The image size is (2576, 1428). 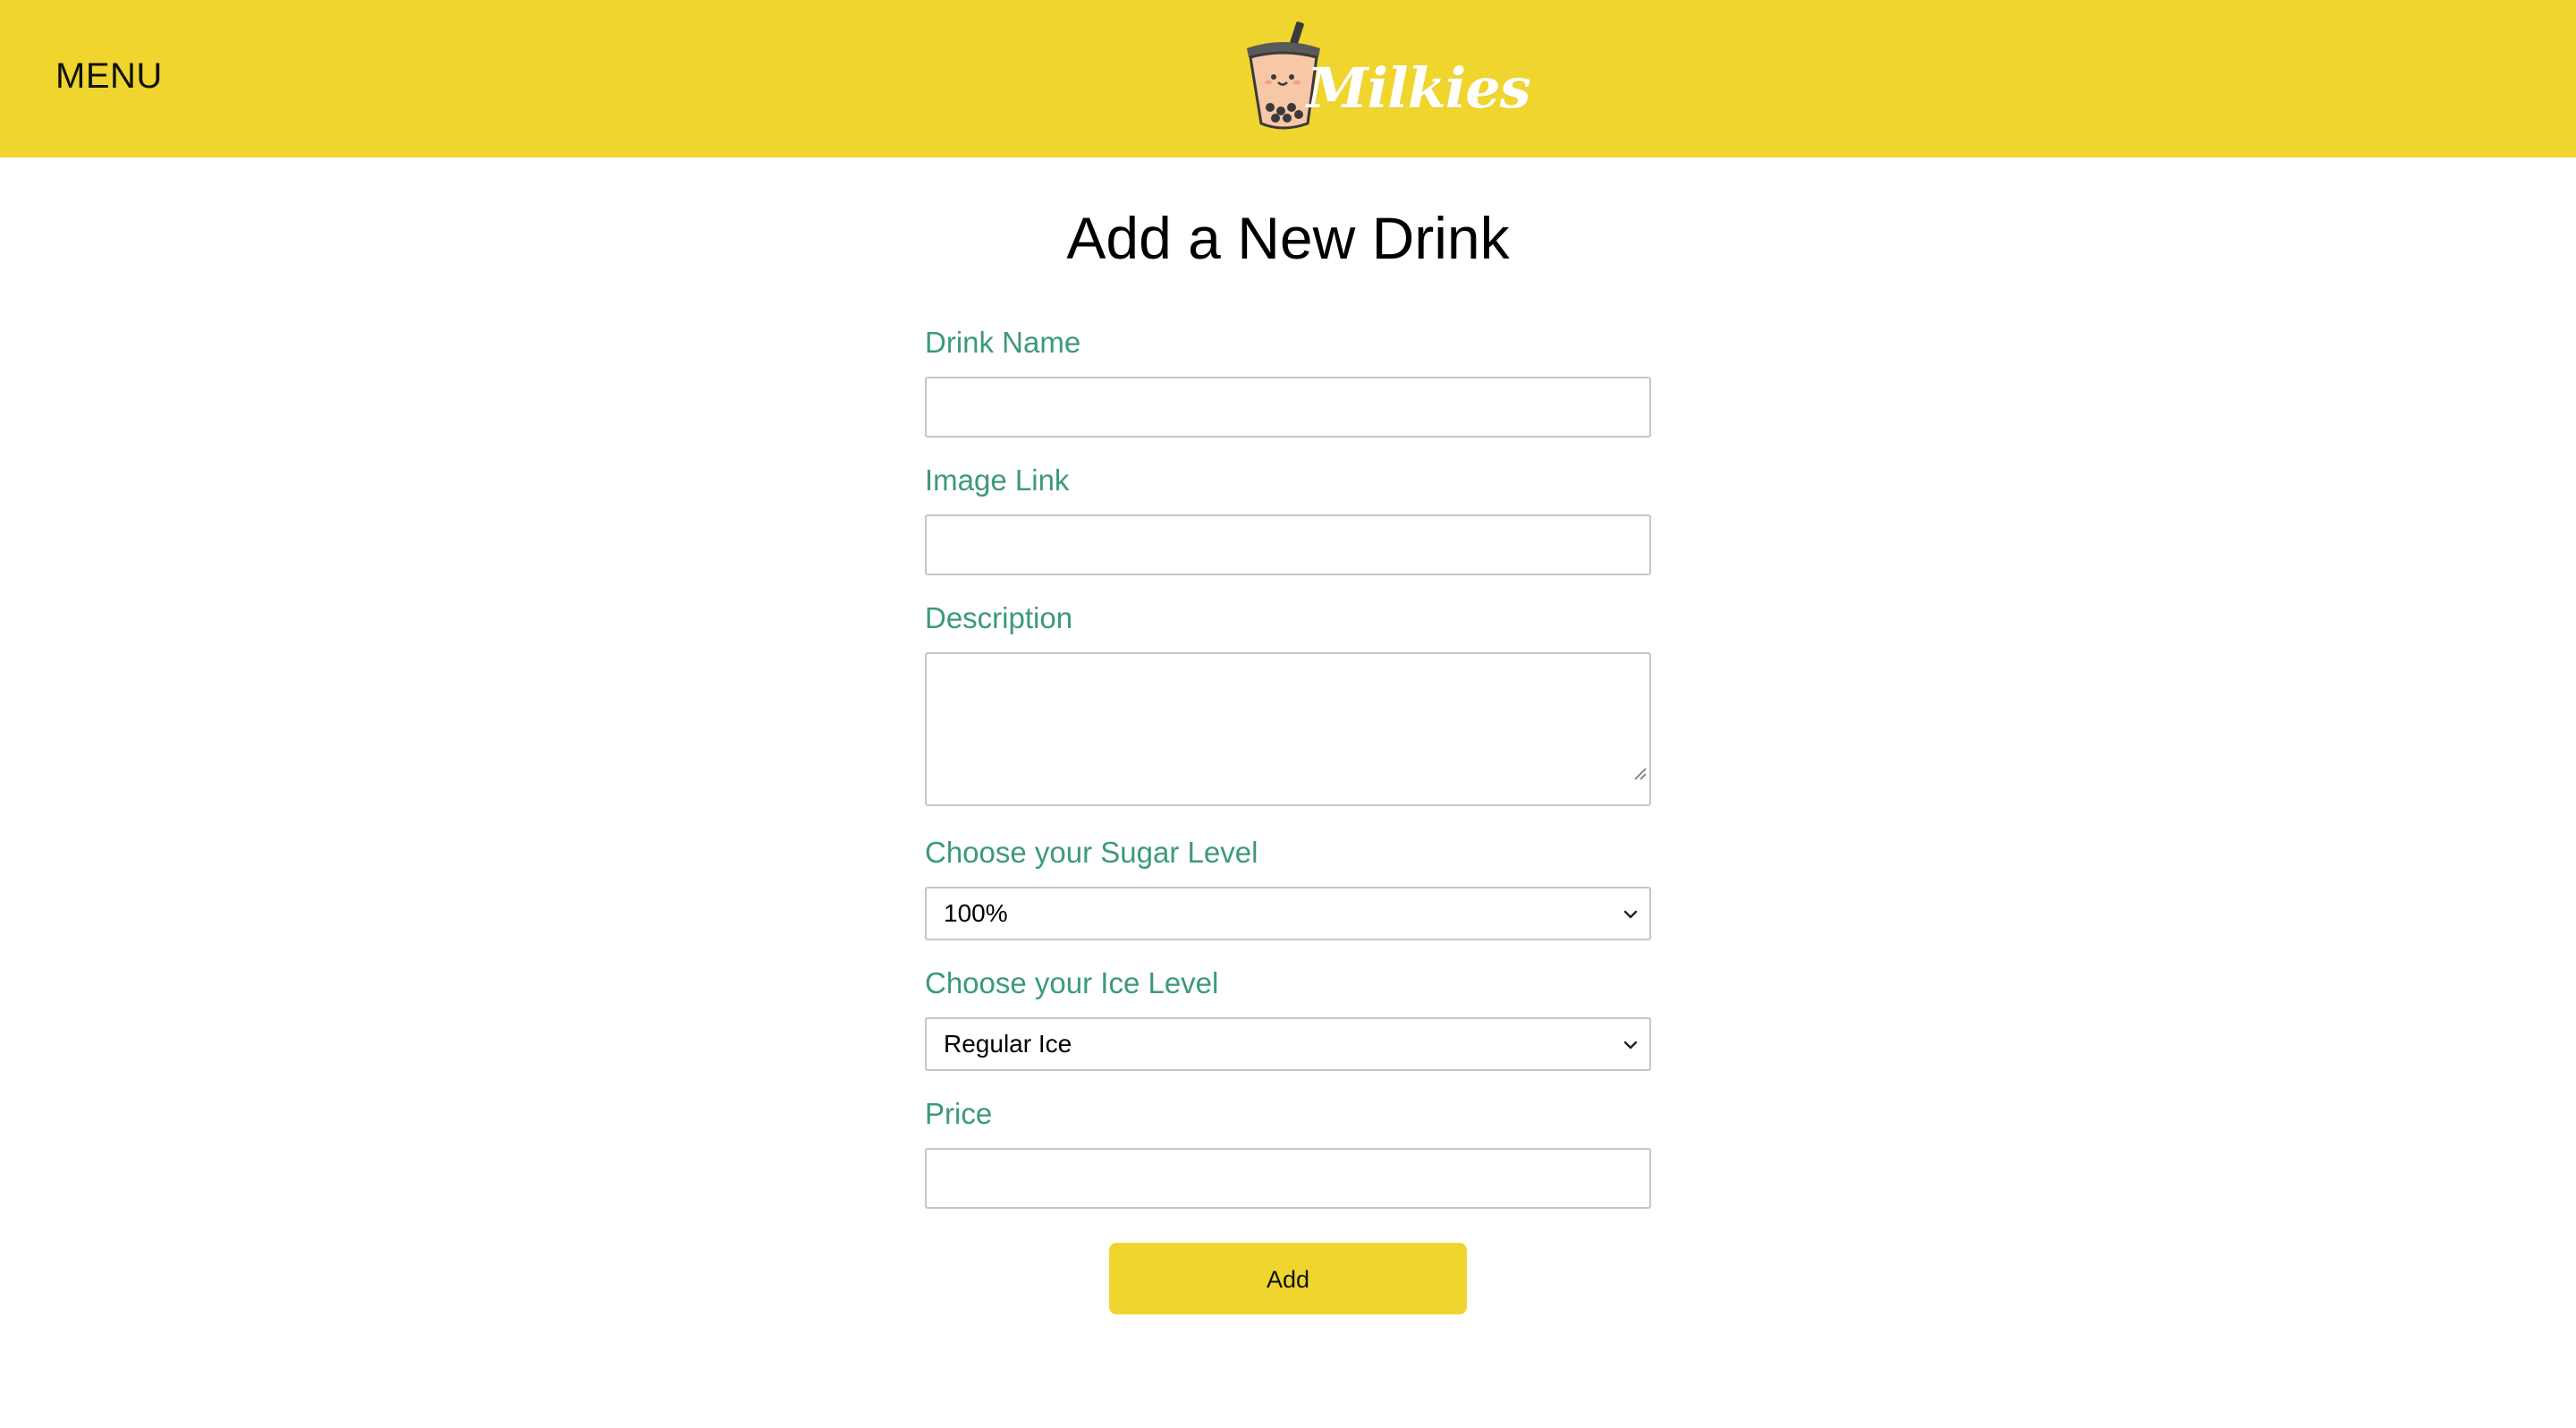 I want to click on price-label: Price, so click(x=959, y=1113).